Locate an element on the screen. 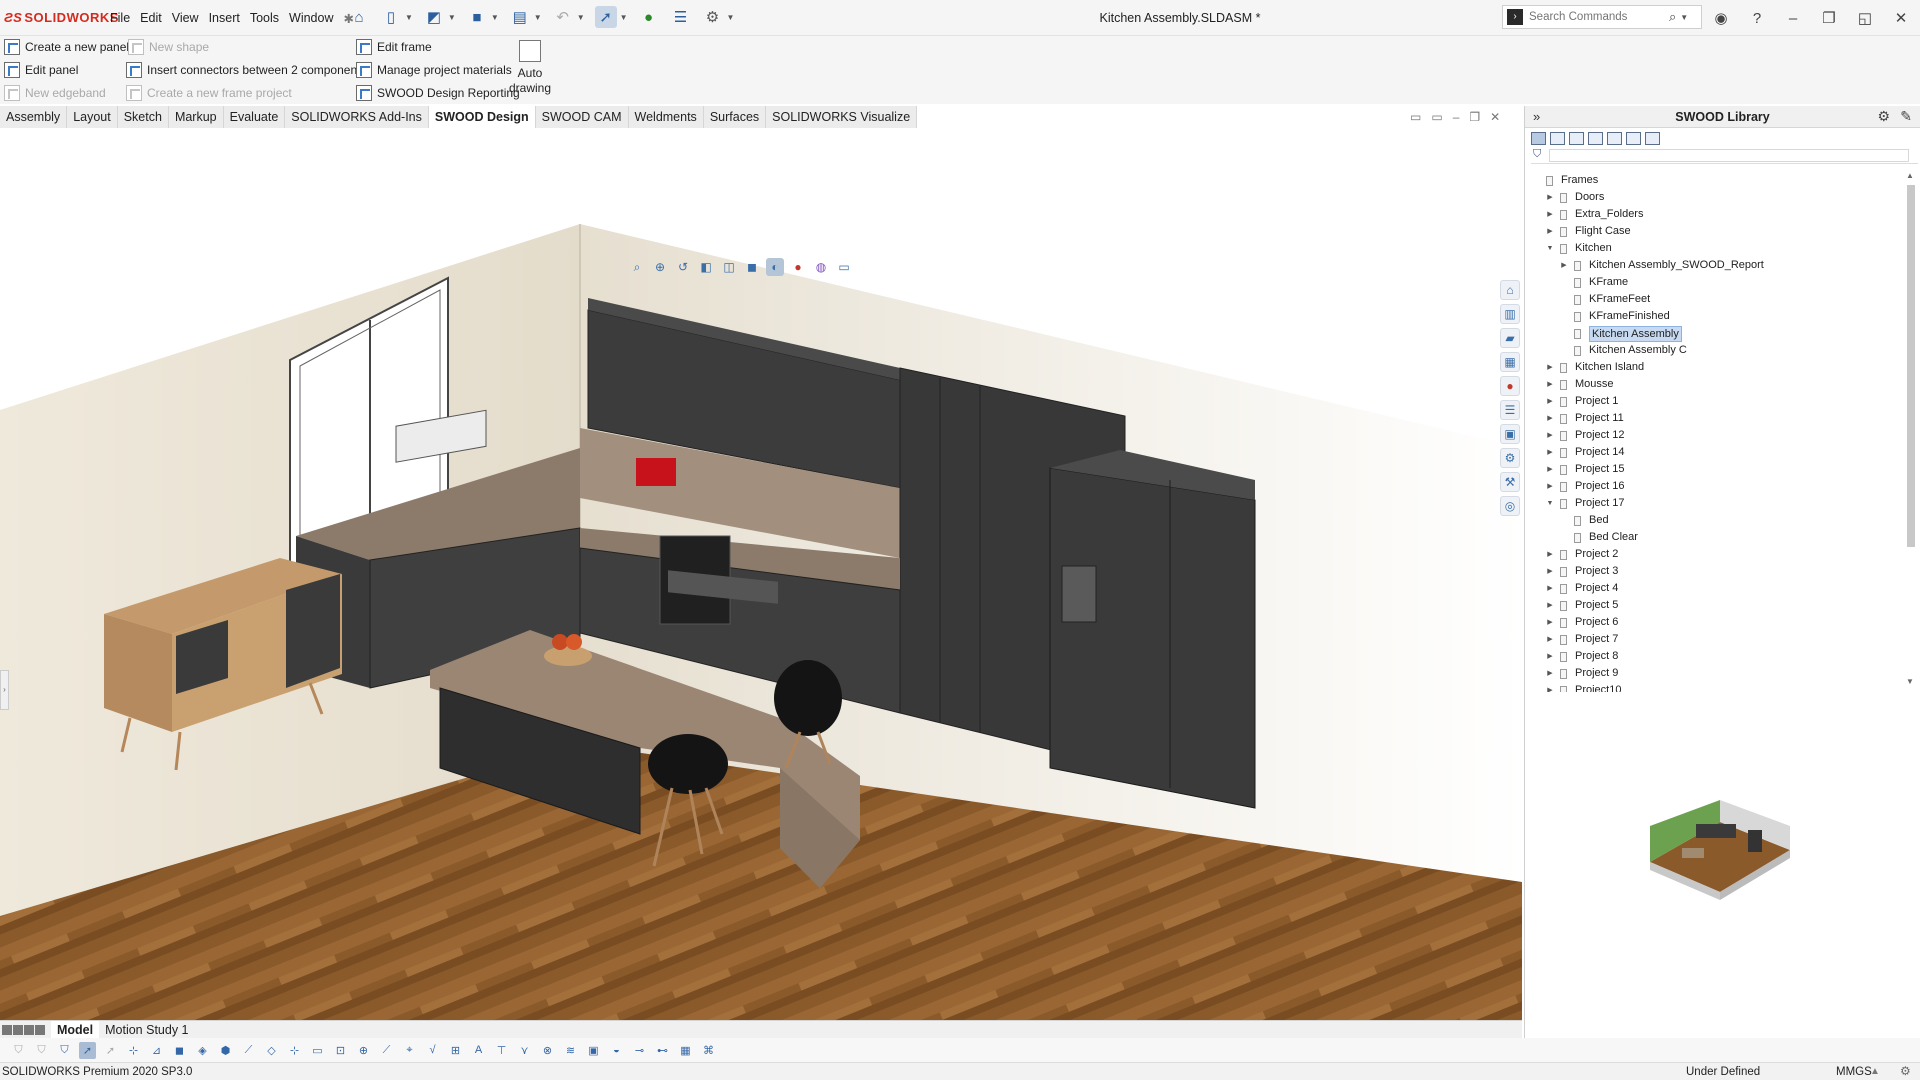 The height and width of the screenshot is (1080, 1920). auto-drawing-button: Auto drawing is located at coordinates (530, 68).